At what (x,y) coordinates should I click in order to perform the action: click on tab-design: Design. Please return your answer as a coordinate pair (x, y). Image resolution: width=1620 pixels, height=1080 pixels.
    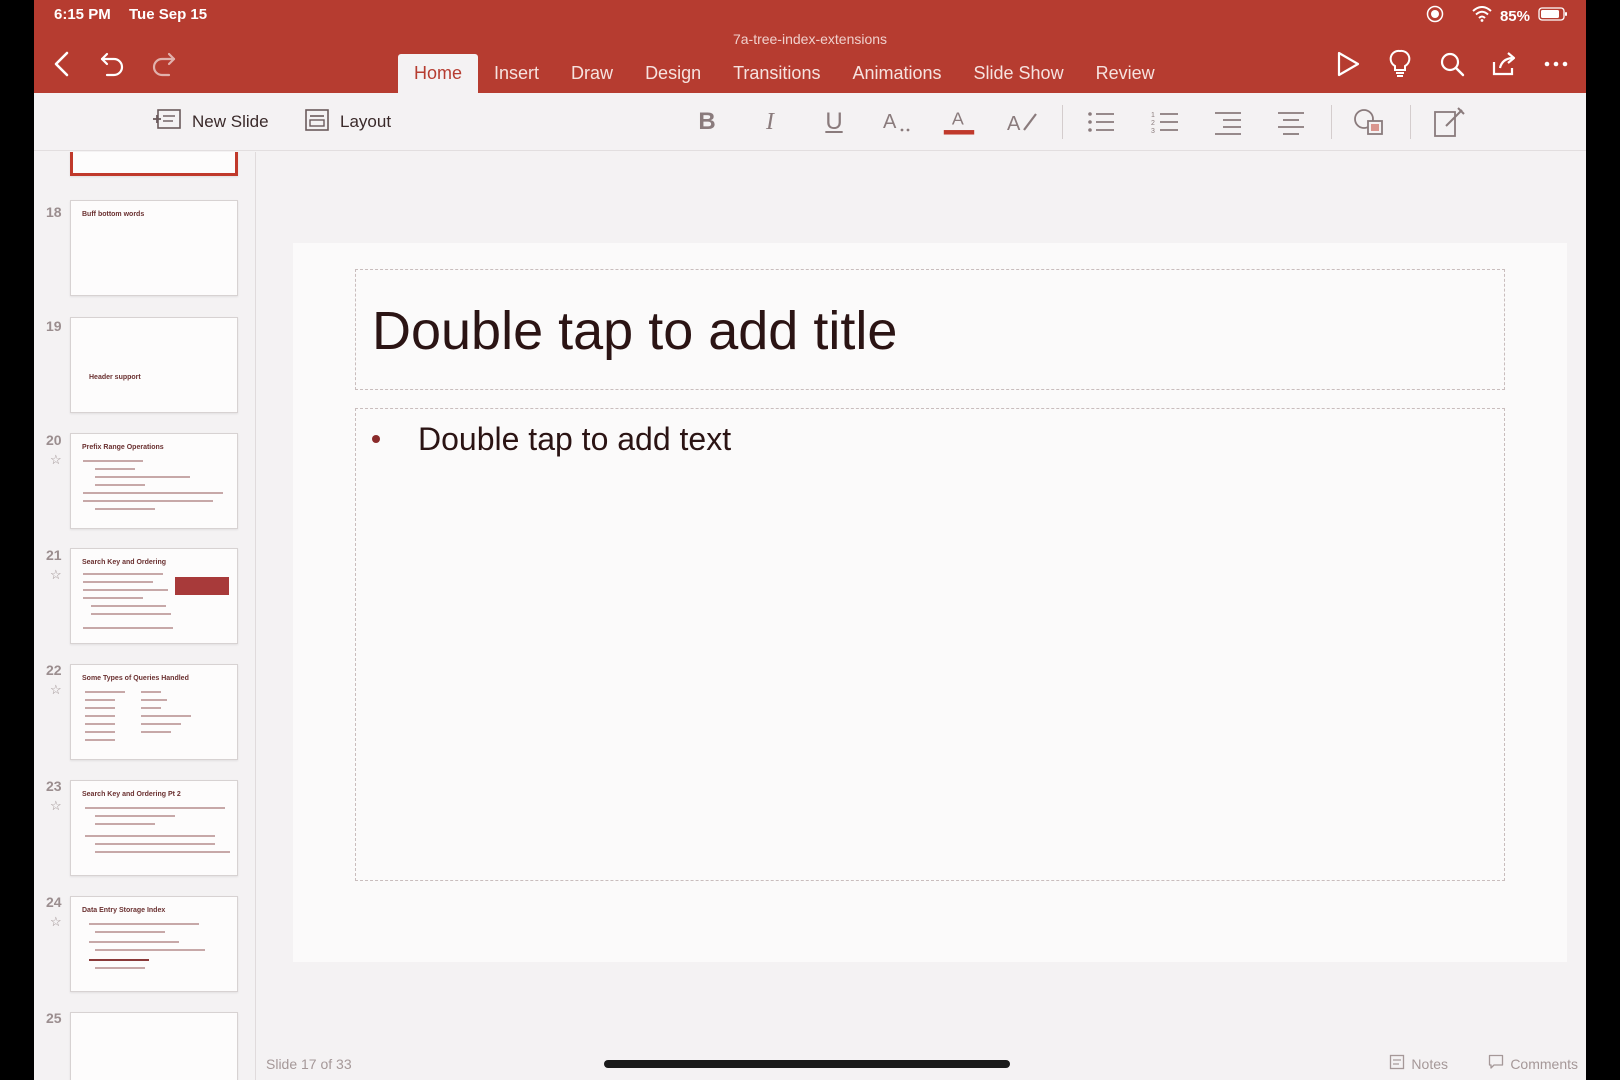
    Looking at the image, I should click on (673, 73).